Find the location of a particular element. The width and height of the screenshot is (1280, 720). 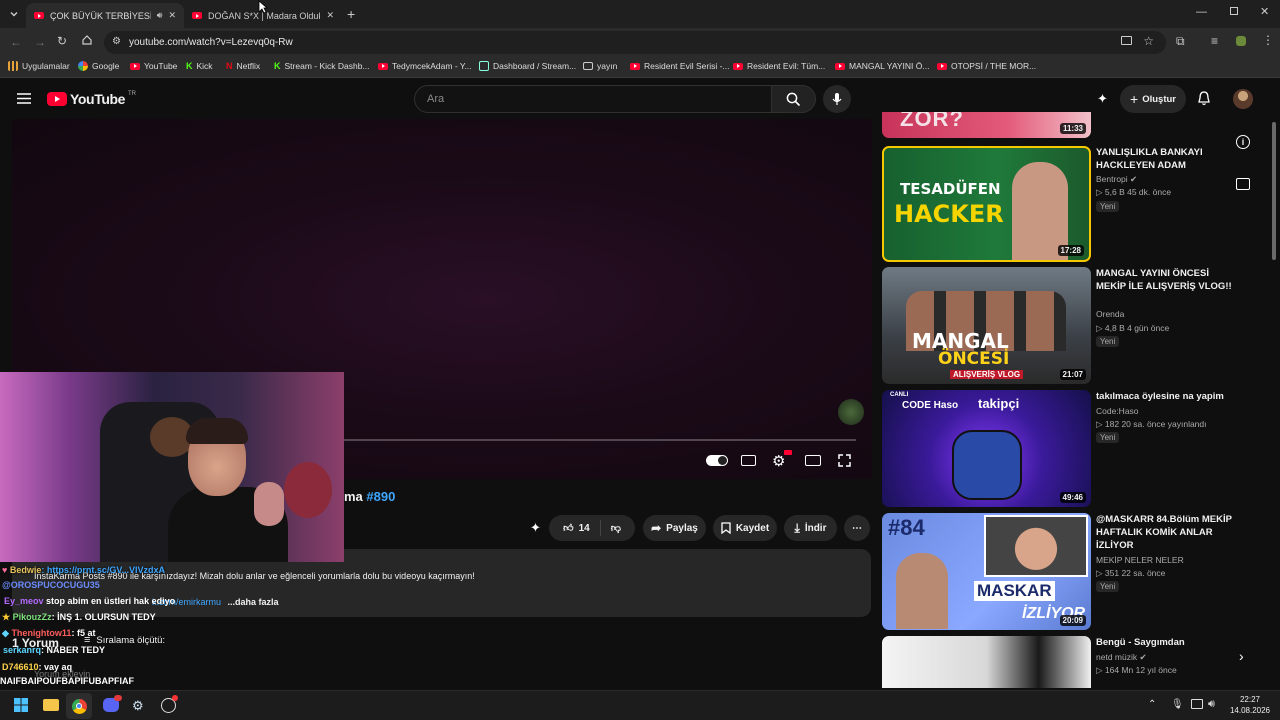

close-window-button: ✕ is located at coordinates (1264, 11).